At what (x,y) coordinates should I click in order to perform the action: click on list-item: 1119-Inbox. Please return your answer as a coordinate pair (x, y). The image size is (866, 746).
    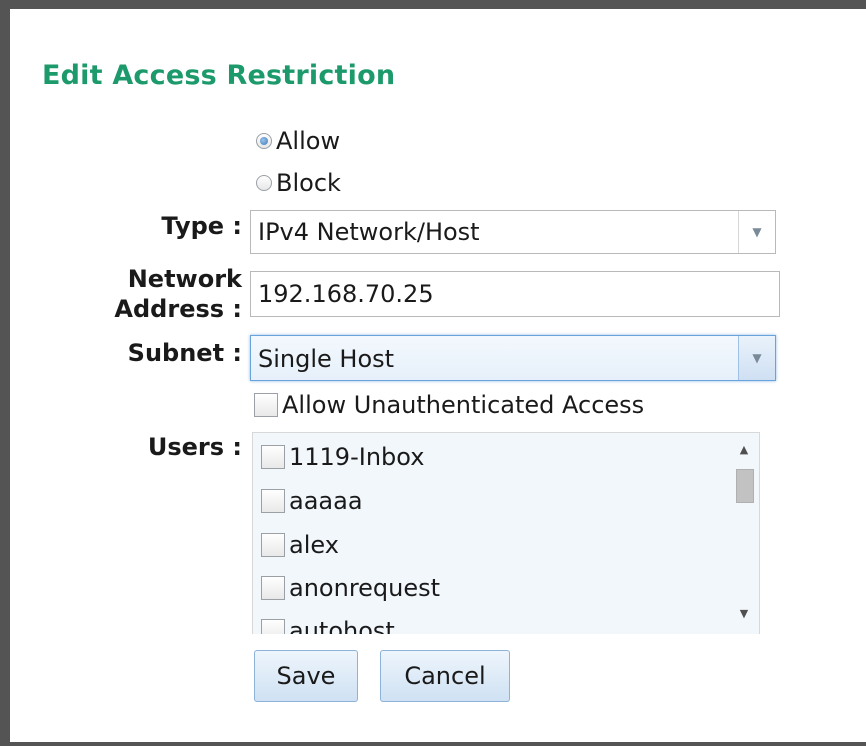
    Looking at the image, I should click on (342, 457).